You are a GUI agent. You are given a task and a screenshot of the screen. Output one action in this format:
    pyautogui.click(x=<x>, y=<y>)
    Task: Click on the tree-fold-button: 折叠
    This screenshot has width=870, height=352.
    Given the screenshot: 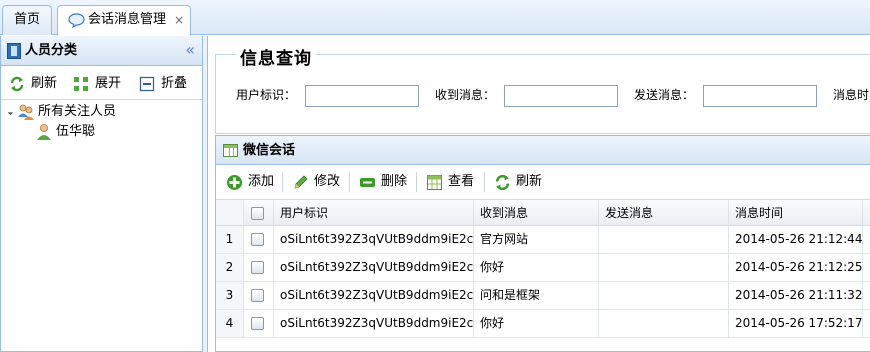 What is the action you would take?
    pyautogui.click(x=163, y=84)
    